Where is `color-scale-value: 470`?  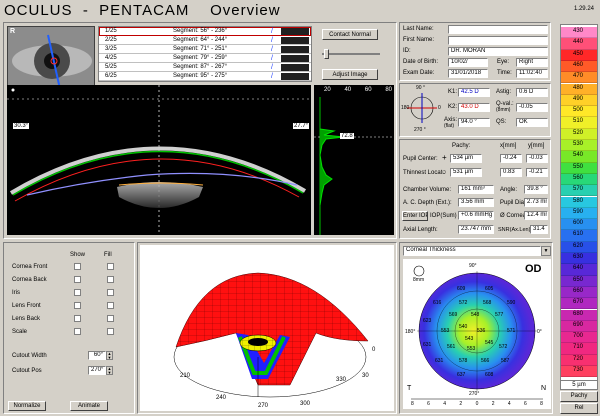 color-scale-value: 470 is located at coordinates (578, 76).